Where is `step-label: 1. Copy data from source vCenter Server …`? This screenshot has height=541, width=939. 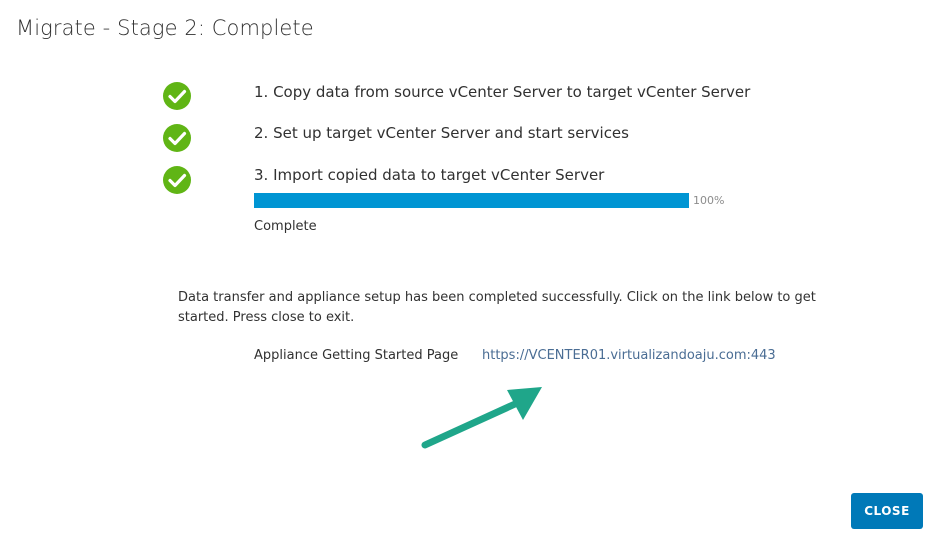 step-label: 1. Copy data from source vCenter Server … is located at coordinates (502, 92).